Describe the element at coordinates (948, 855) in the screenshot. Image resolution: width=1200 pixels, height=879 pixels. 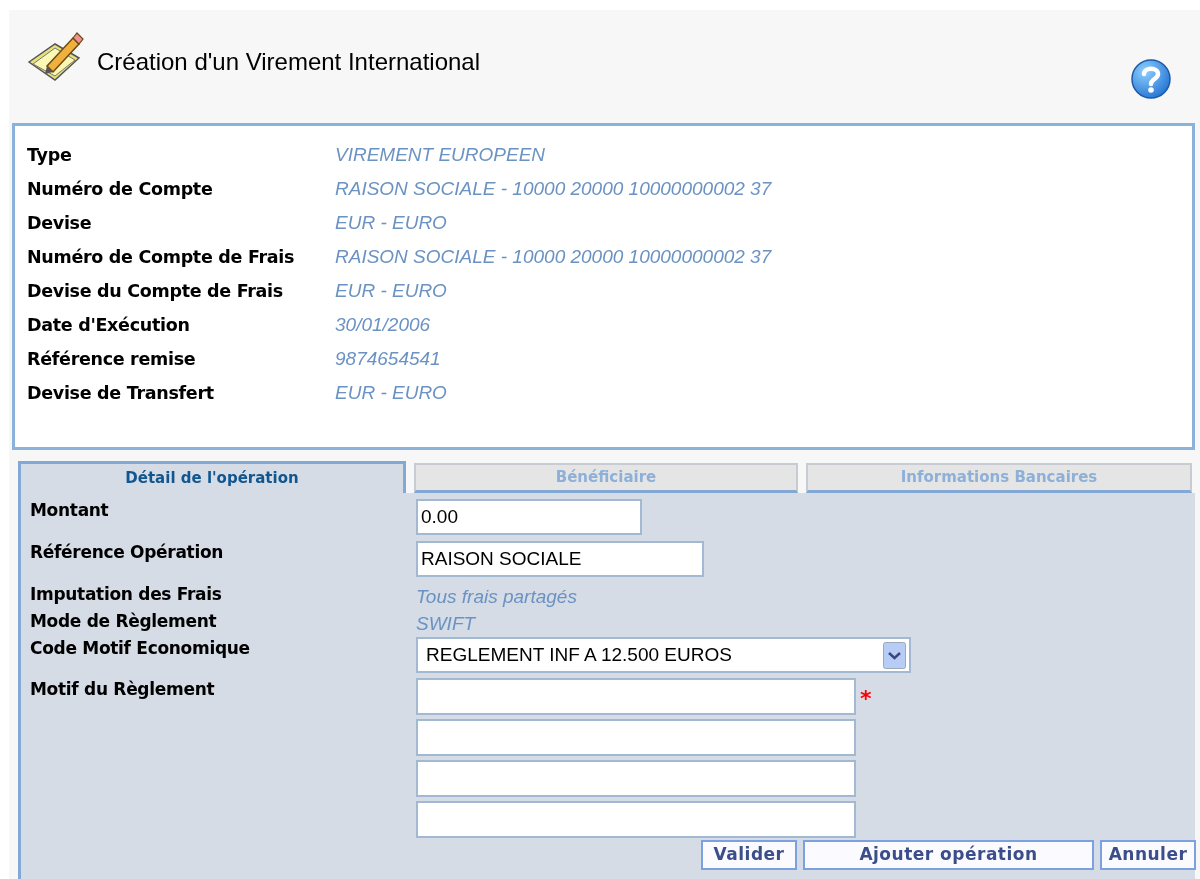
I see `button: Ajouter opération` at that location.